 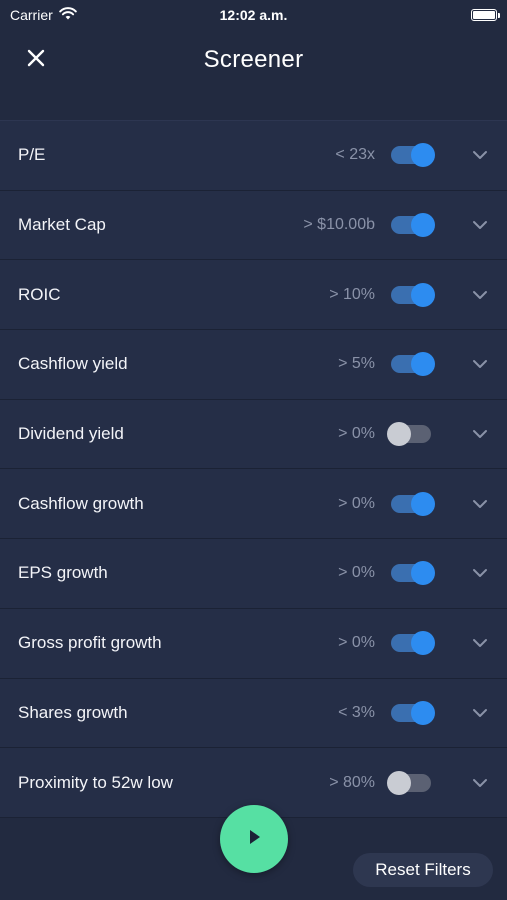 I want to click on run-screener-button, so click(x=254, y=839).